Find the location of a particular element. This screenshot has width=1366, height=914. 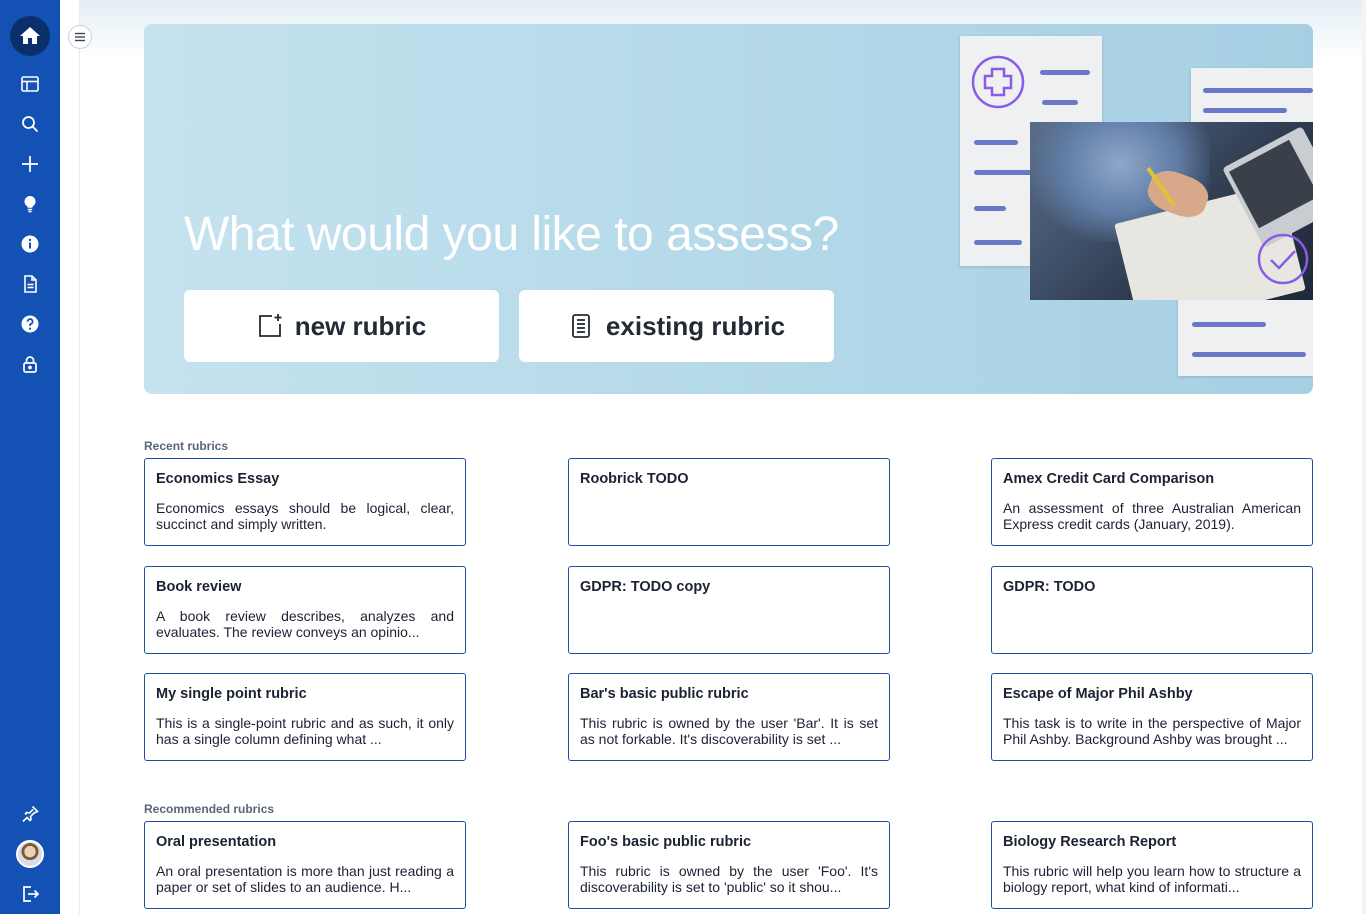

rubric-card-title: Economics Essay is located at coordinates (218, 479).